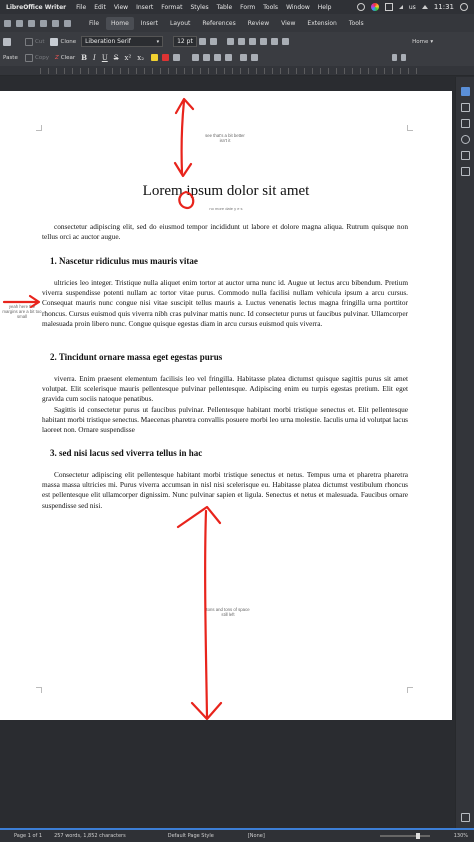 This screenshot has height=842, width=474. What do you see at coordinates (270, 7) in the screenshot?
I see `menu-tools: Tools` at bounding box center [270, 7].